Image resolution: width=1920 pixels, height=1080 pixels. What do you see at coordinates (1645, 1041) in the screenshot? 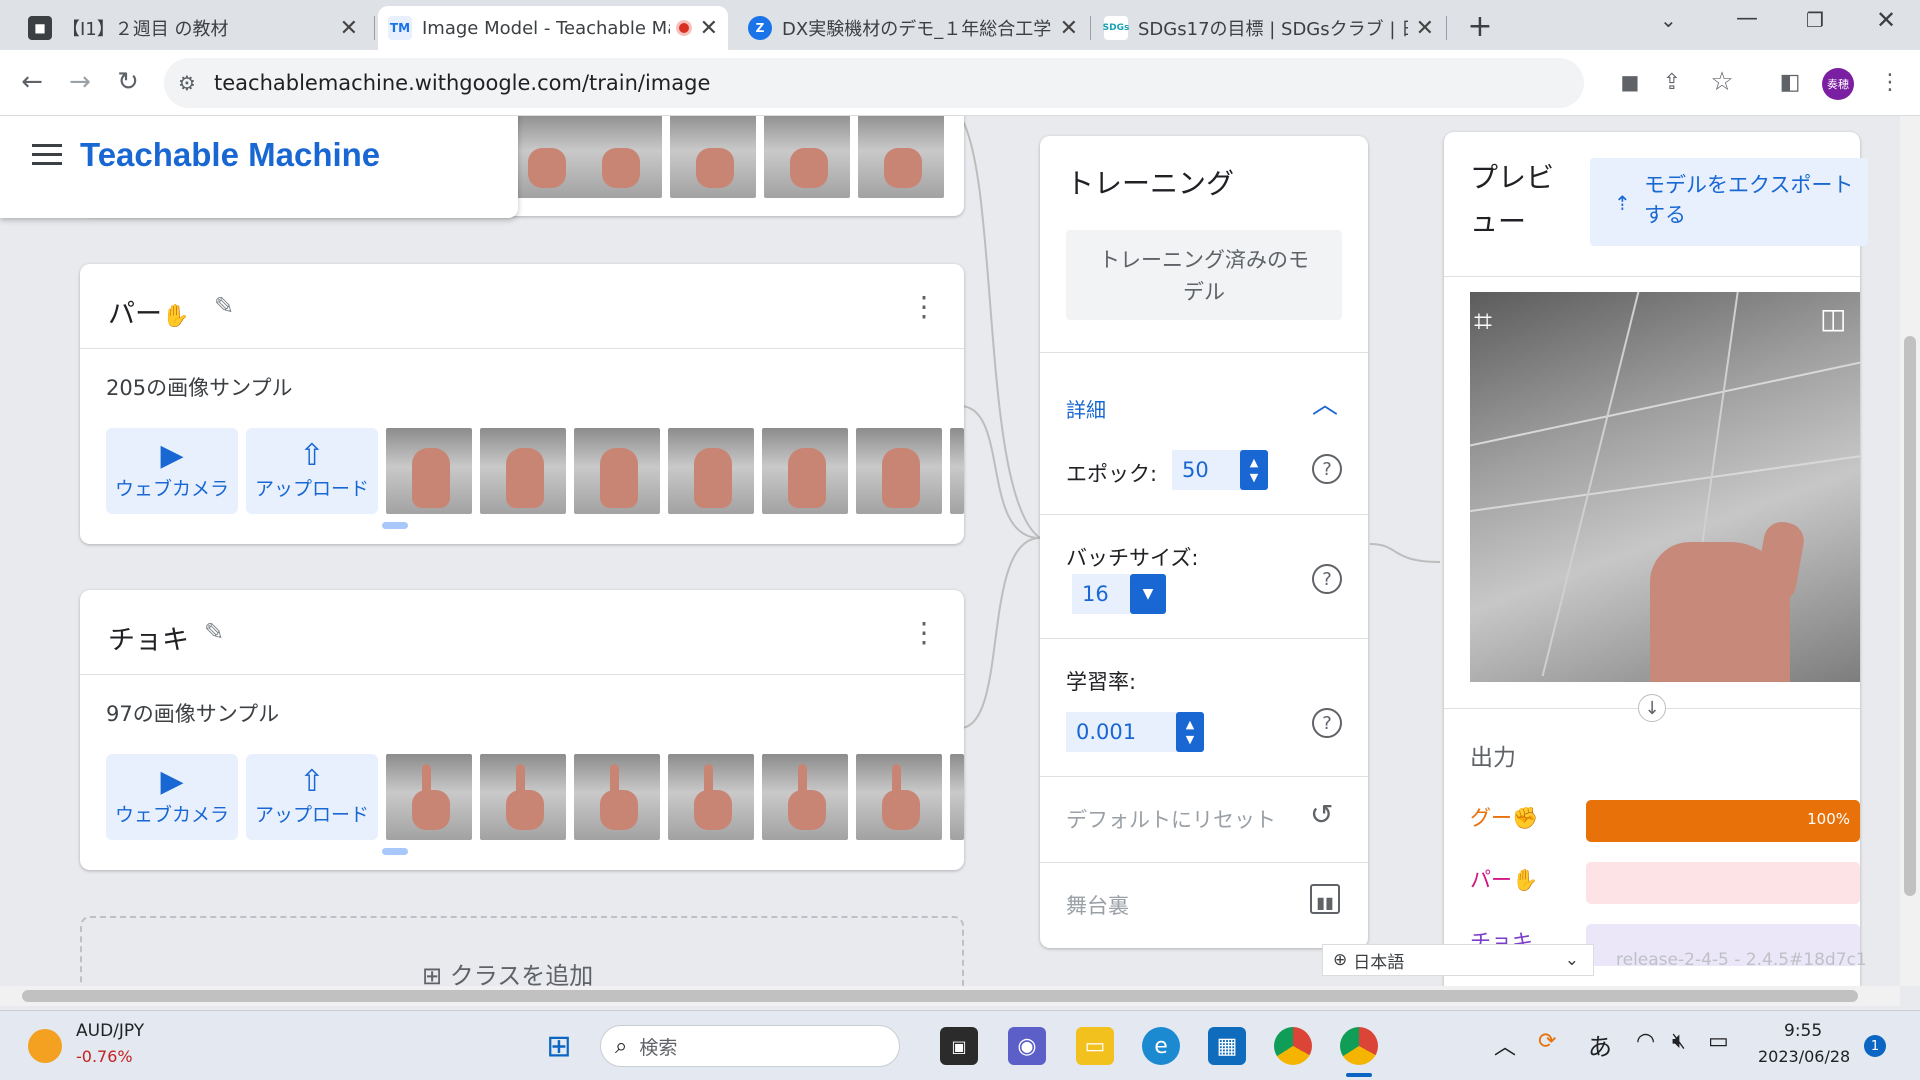
I see `wifi-icon: ◠` at bounding box center [1645, 1041].